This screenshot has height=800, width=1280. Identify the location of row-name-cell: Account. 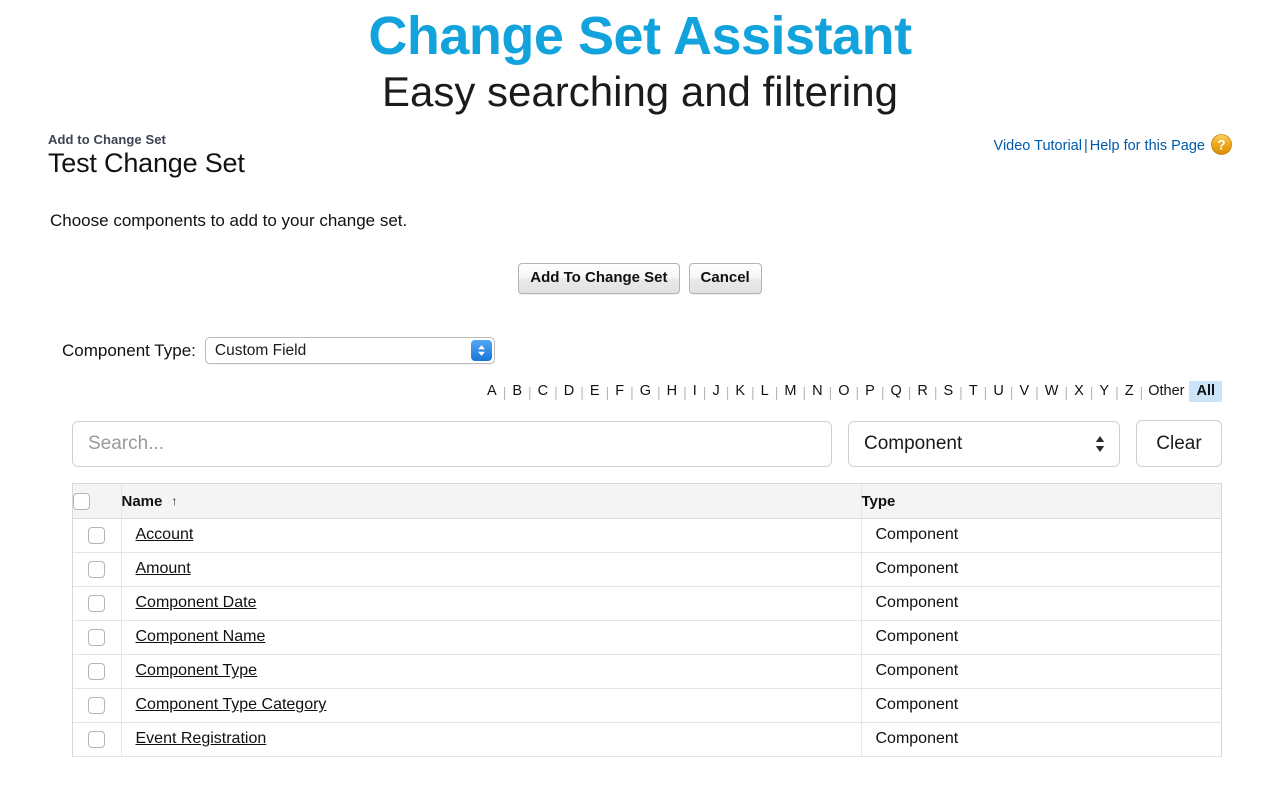
(491, 535).